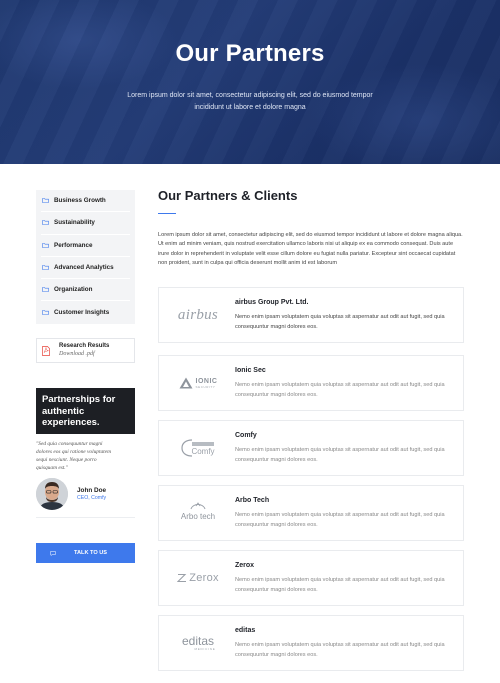 This screenshot has width=500, height=683. I want to click on pdf-icon, so click(46, 350).